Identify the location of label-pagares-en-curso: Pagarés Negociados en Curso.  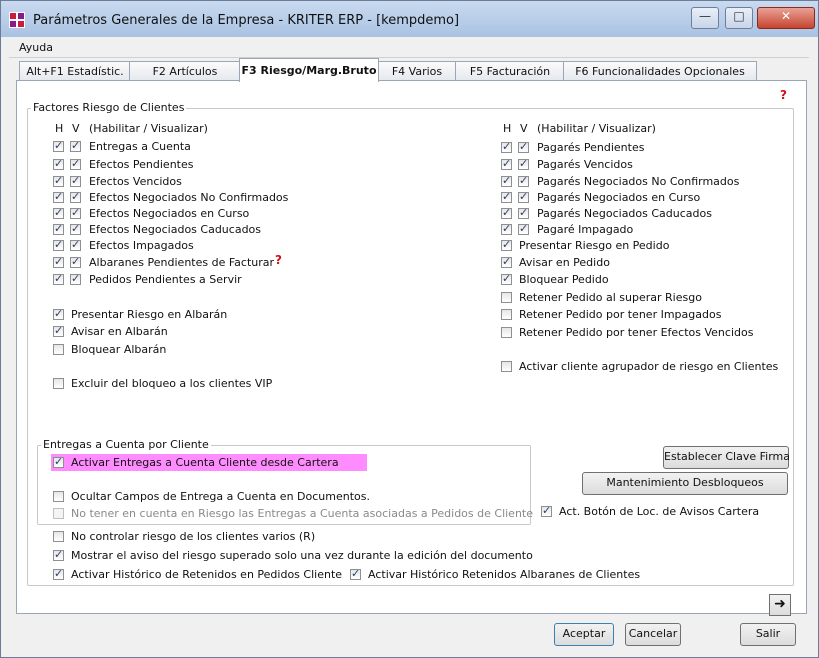
(619, 197).